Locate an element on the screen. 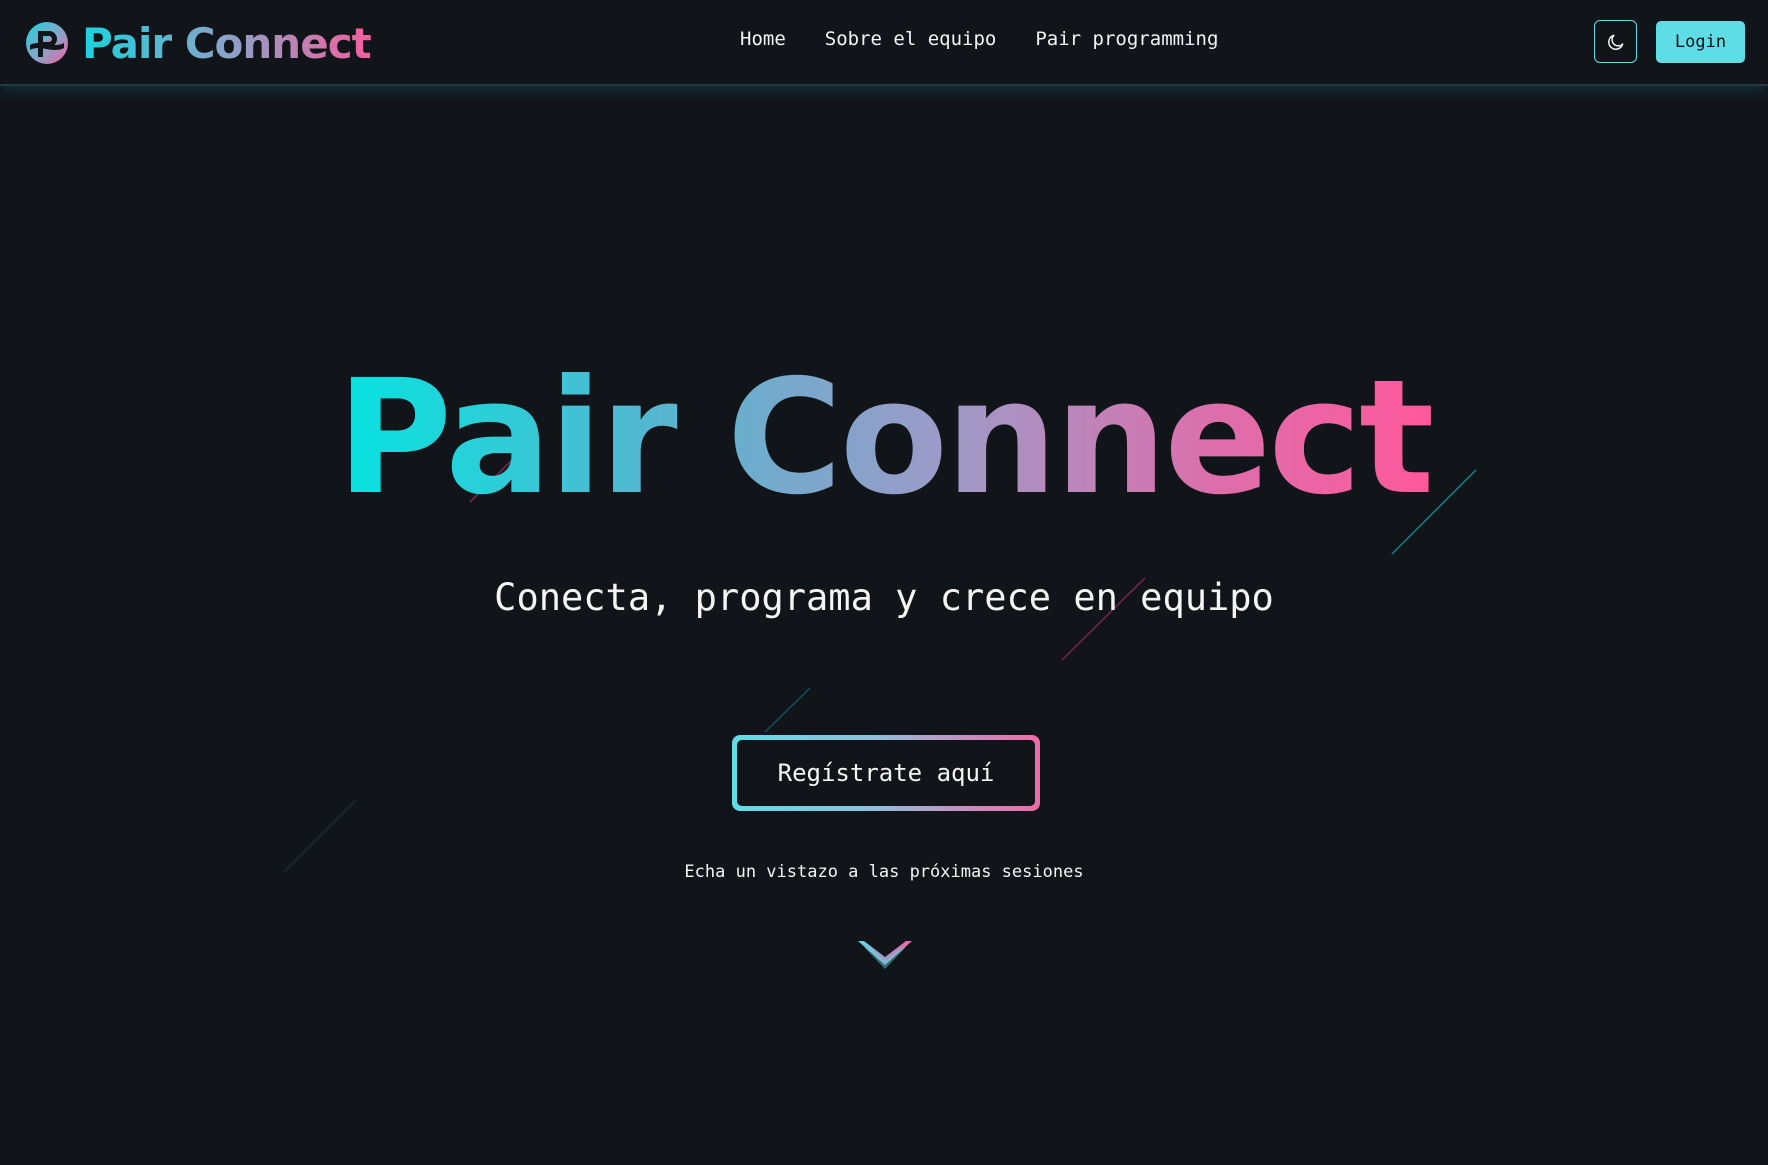 Image resolution: width=1768 pixels, height=1165 pixels. main-nav: Home Sobre el equipo Pair programming is located at coordinates (979, 39).